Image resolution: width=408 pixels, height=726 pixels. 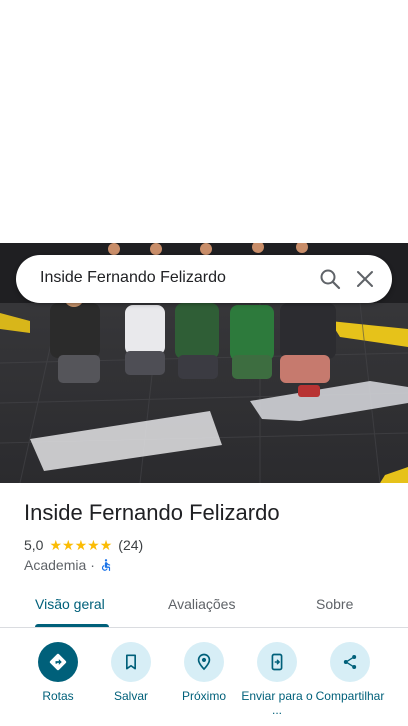 I want to click on save-label: Salvar, so click(x=130, y=696).